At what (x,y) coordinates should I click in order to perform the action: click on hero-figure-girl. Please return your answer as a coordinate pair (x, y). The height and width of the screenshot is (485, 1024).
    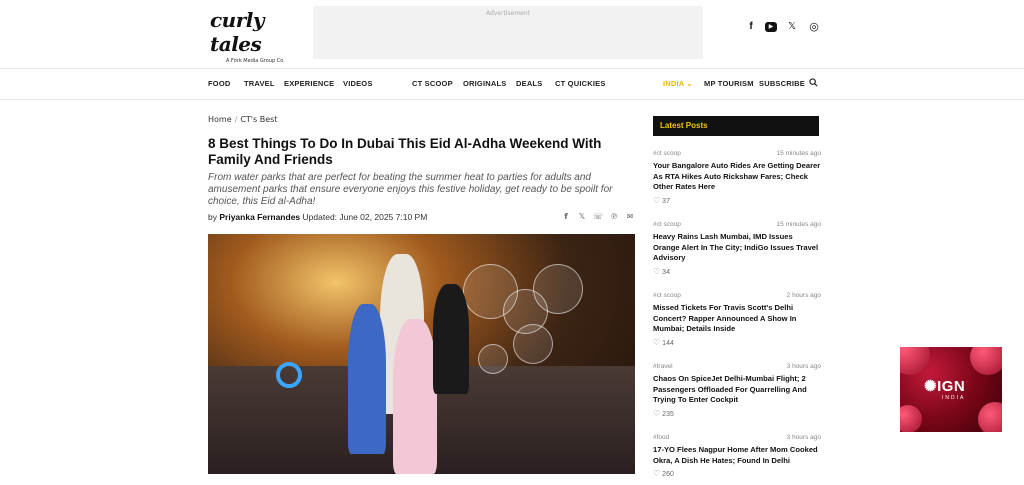
    Looking at the image, I should click on (415, 396).